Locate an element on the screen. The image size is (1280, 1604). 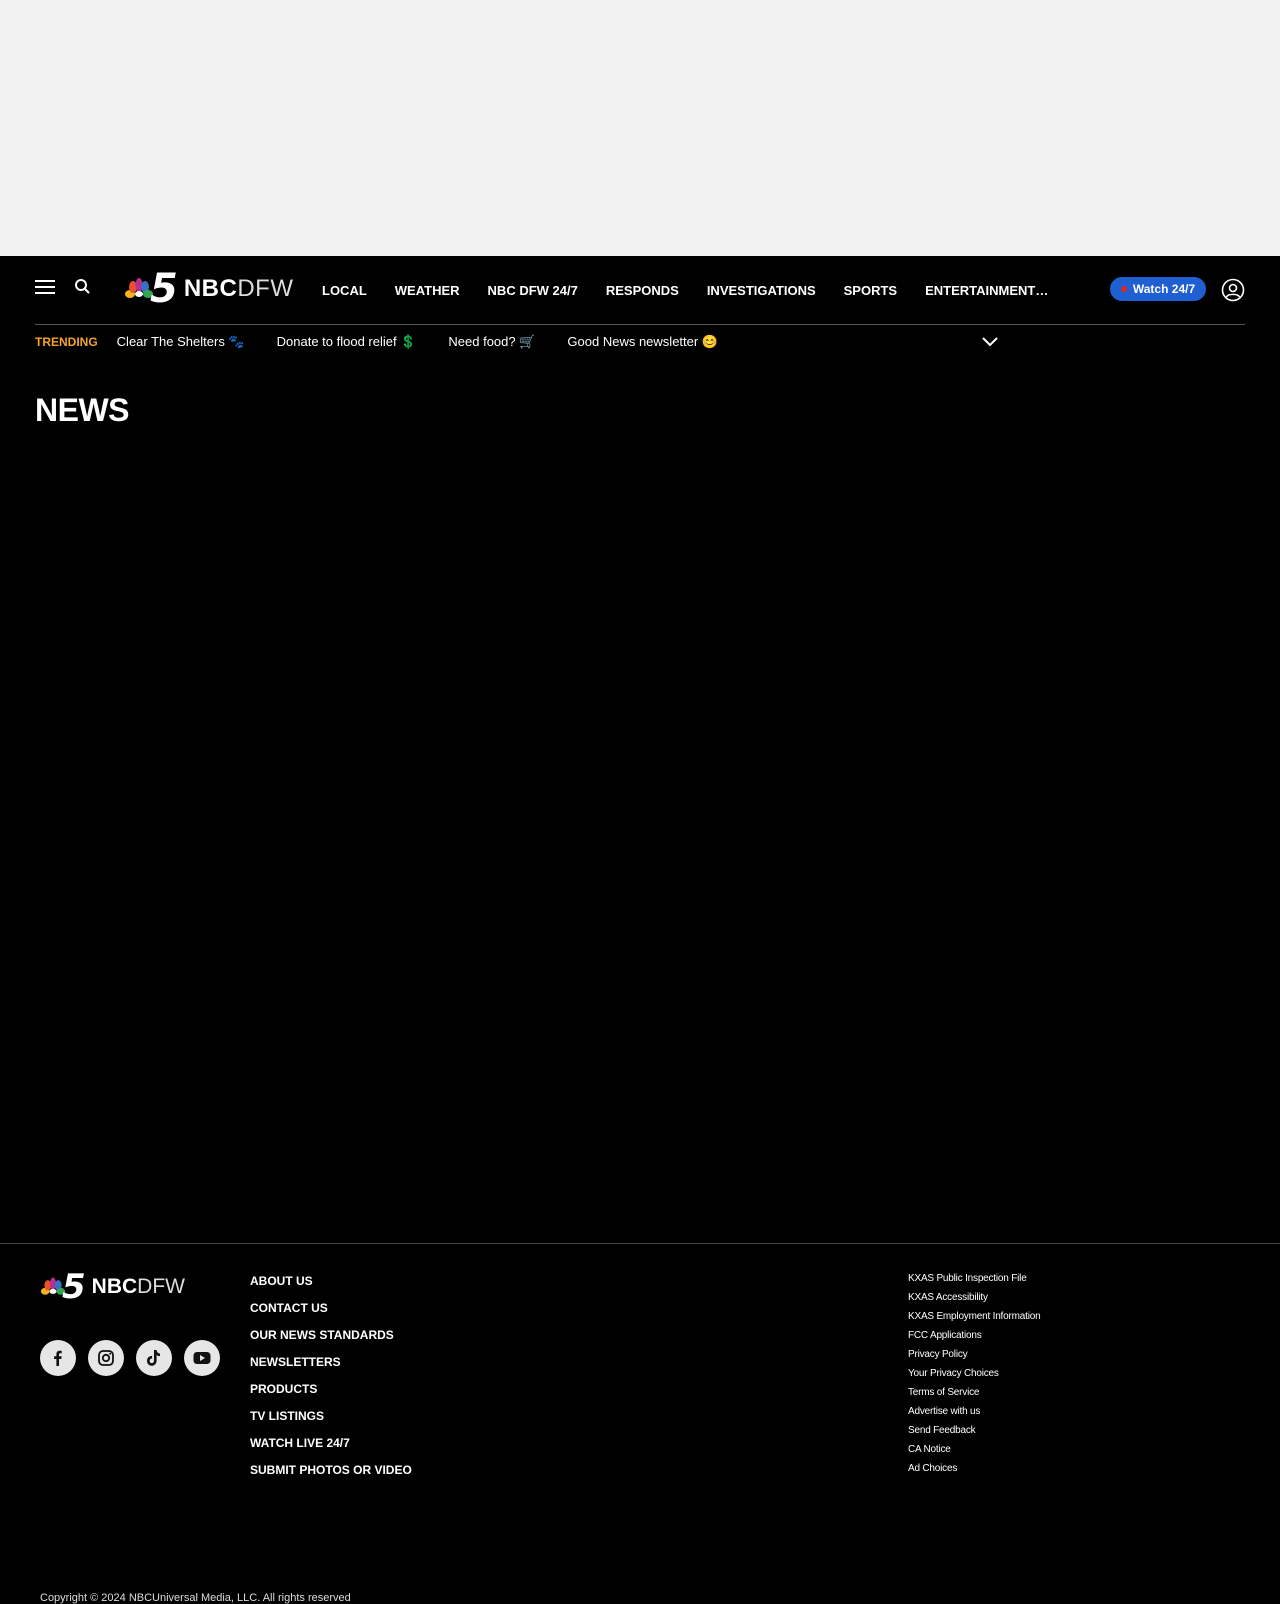
legal-link: KXAS Public Inspection File is located at coordinates (974, 1281).